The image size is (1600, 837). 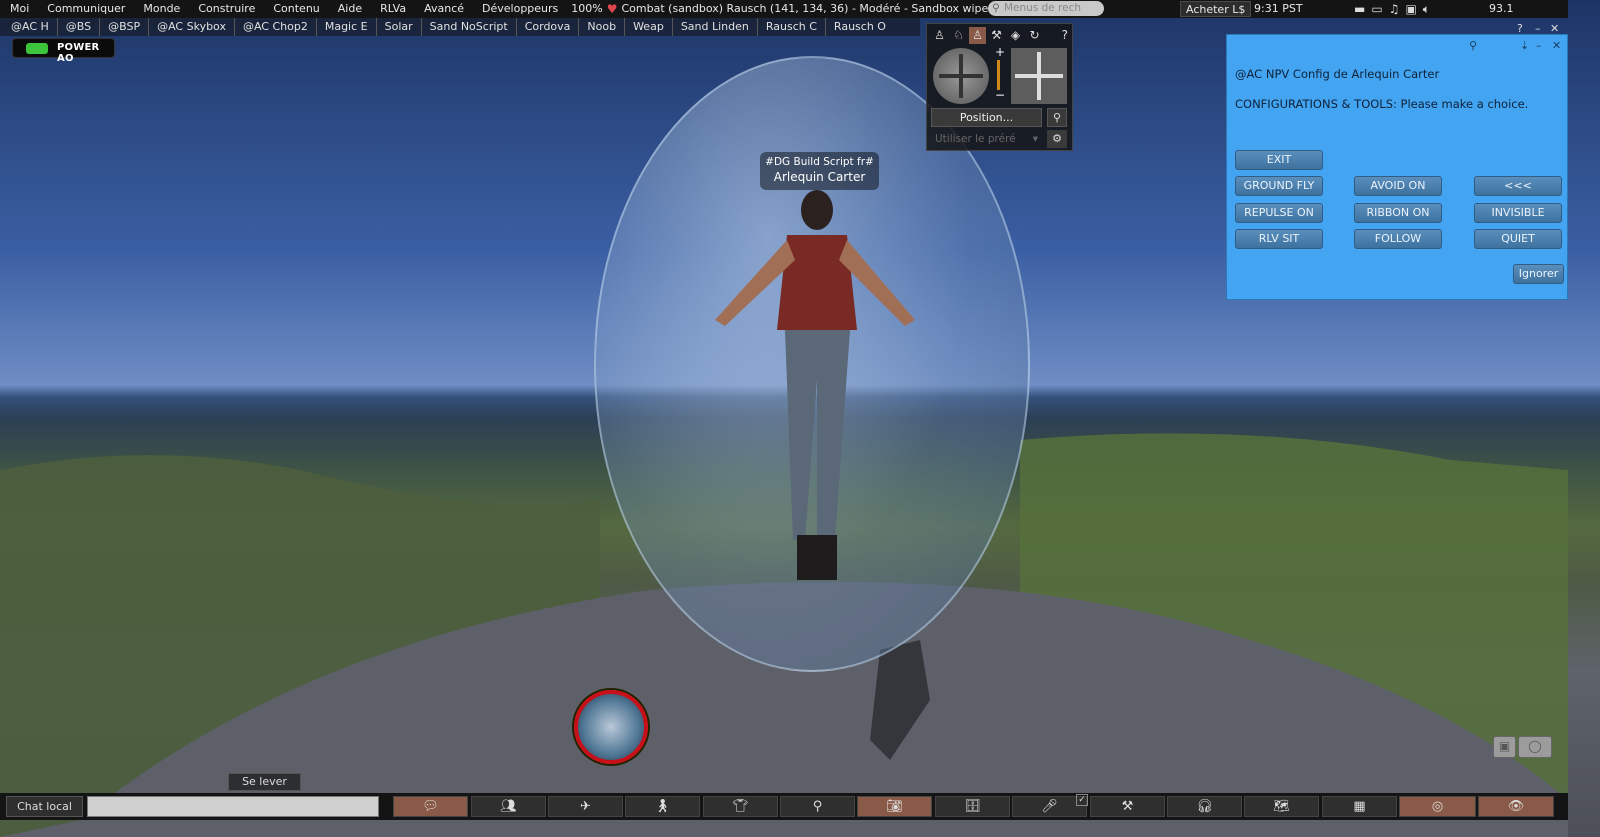 I want to click on monitor-icon: ▭, so click(x=1376, y=9).